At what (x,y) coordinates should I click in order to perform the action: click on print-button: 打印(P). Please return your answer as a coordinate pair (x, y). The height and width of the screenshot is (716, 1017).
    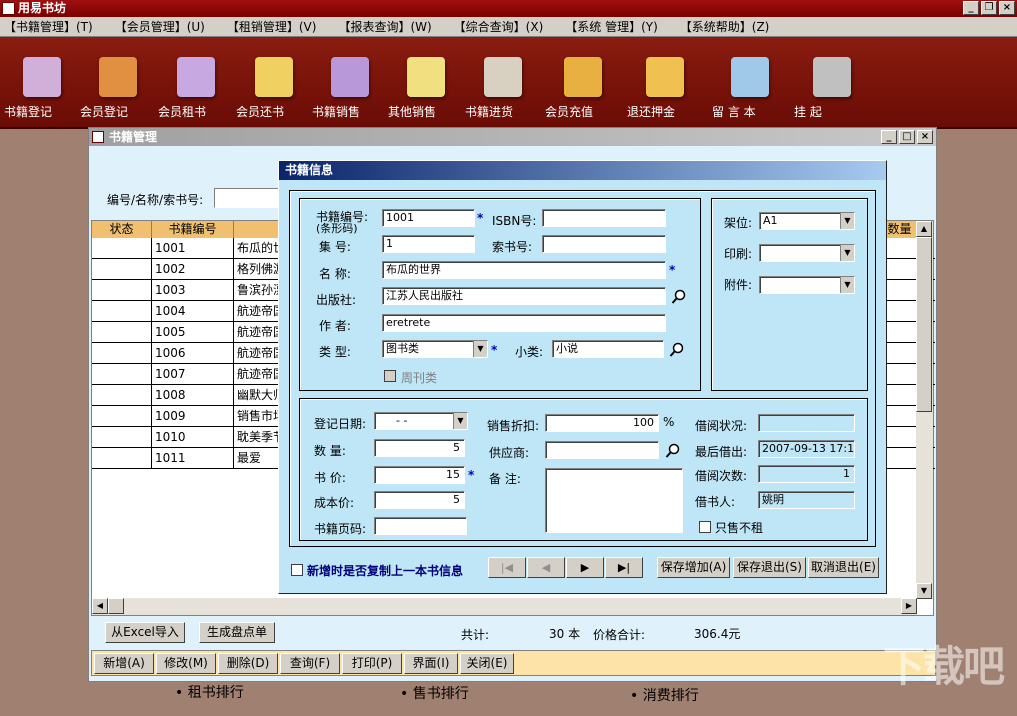
    Looking at the image, I should click on (372, 663).